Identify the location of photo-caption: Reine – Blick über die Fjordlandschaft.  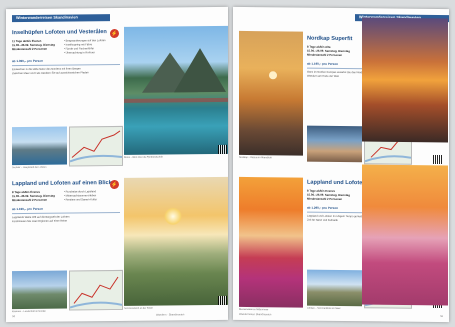
(143, 157).